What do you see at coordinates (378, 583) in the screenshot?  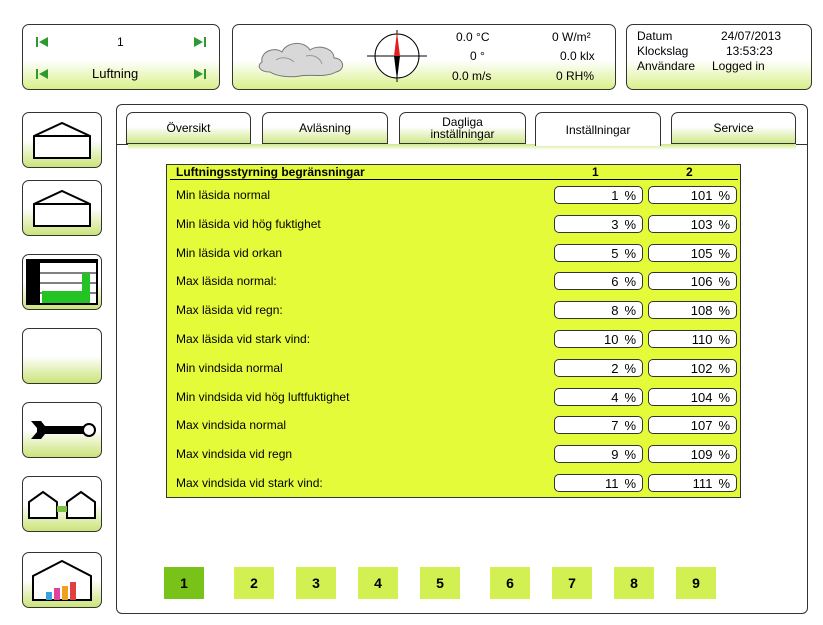 I see `page-button-4: 4` at bounding box center [378, 583].